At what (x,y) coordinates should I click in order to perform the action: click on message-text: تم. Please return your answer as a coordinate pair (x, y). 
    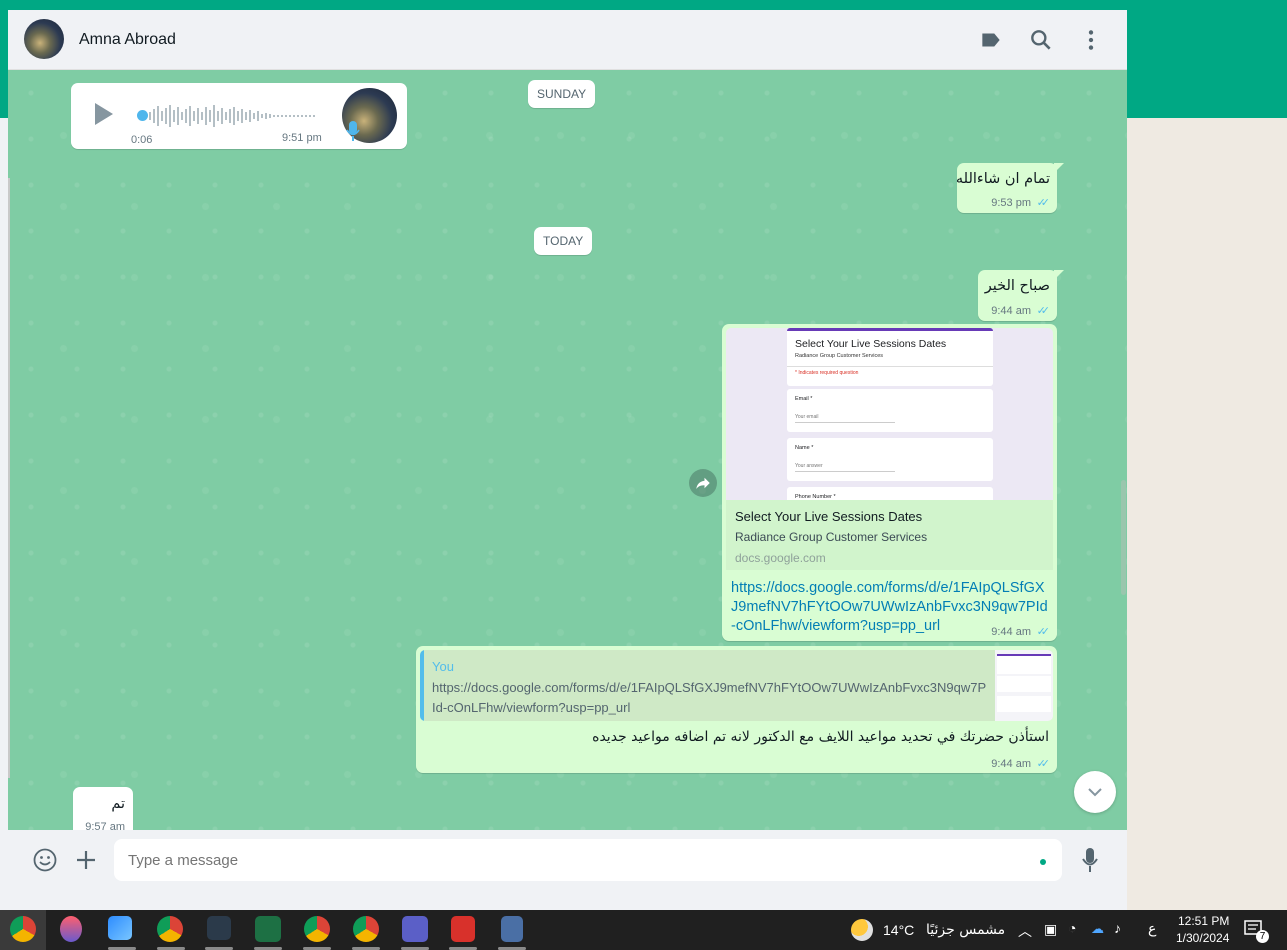
    Looking at the image, I should click on (118, 804).